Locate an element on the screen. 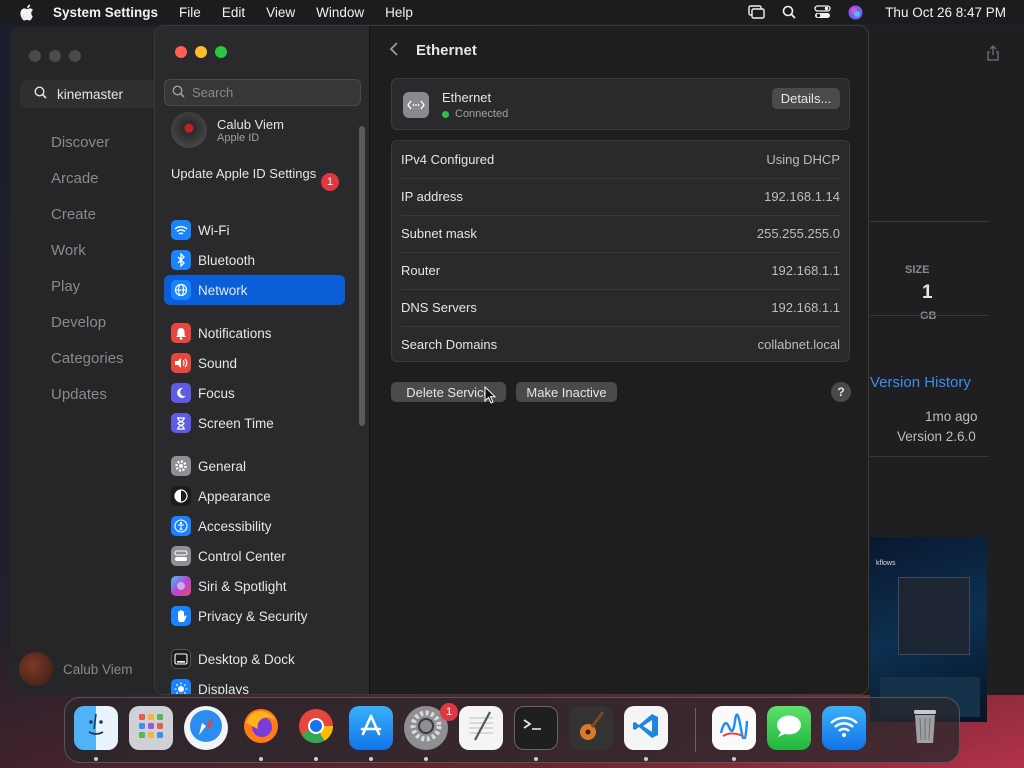 This screenshot has height=768, width=1024. row-key: Subnet mask is located at coordinates (439, 233).